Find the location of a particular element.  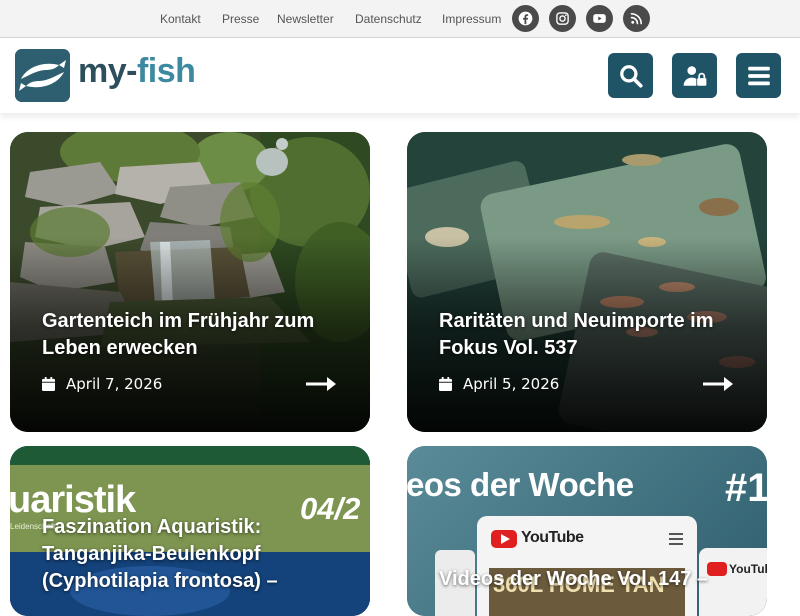

logo-text-fish: fish is located at coordinates (166, 71).